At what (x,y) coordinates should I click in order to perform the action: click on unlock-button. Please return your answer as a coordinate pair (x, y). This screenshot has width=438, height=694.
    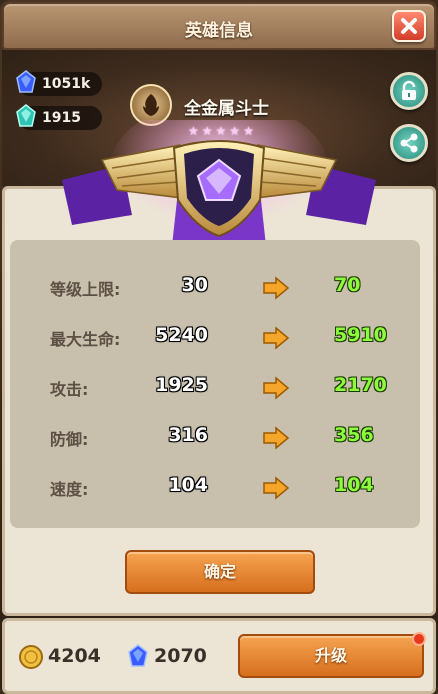
    Looking at the image, I should click on (409, 91).